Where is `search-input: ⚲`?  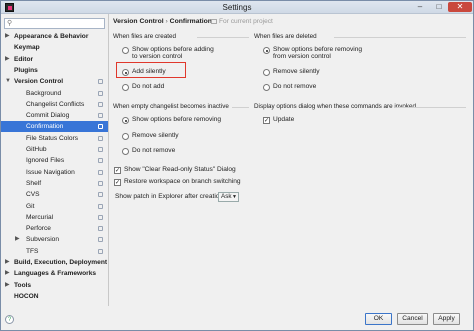 search-input: ⚲ is located at coordinates (54, 23).